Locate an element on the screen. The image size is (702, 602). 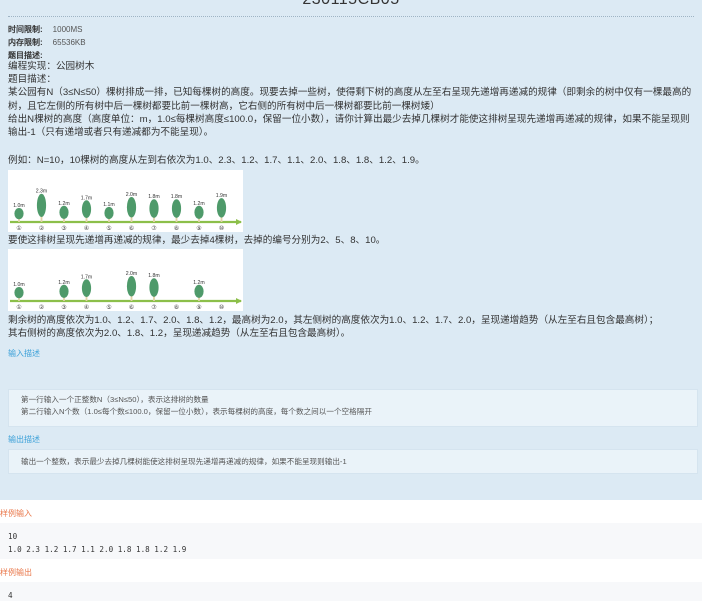
sample-input-label: 样例输入 is located at coordinates (16, 513).